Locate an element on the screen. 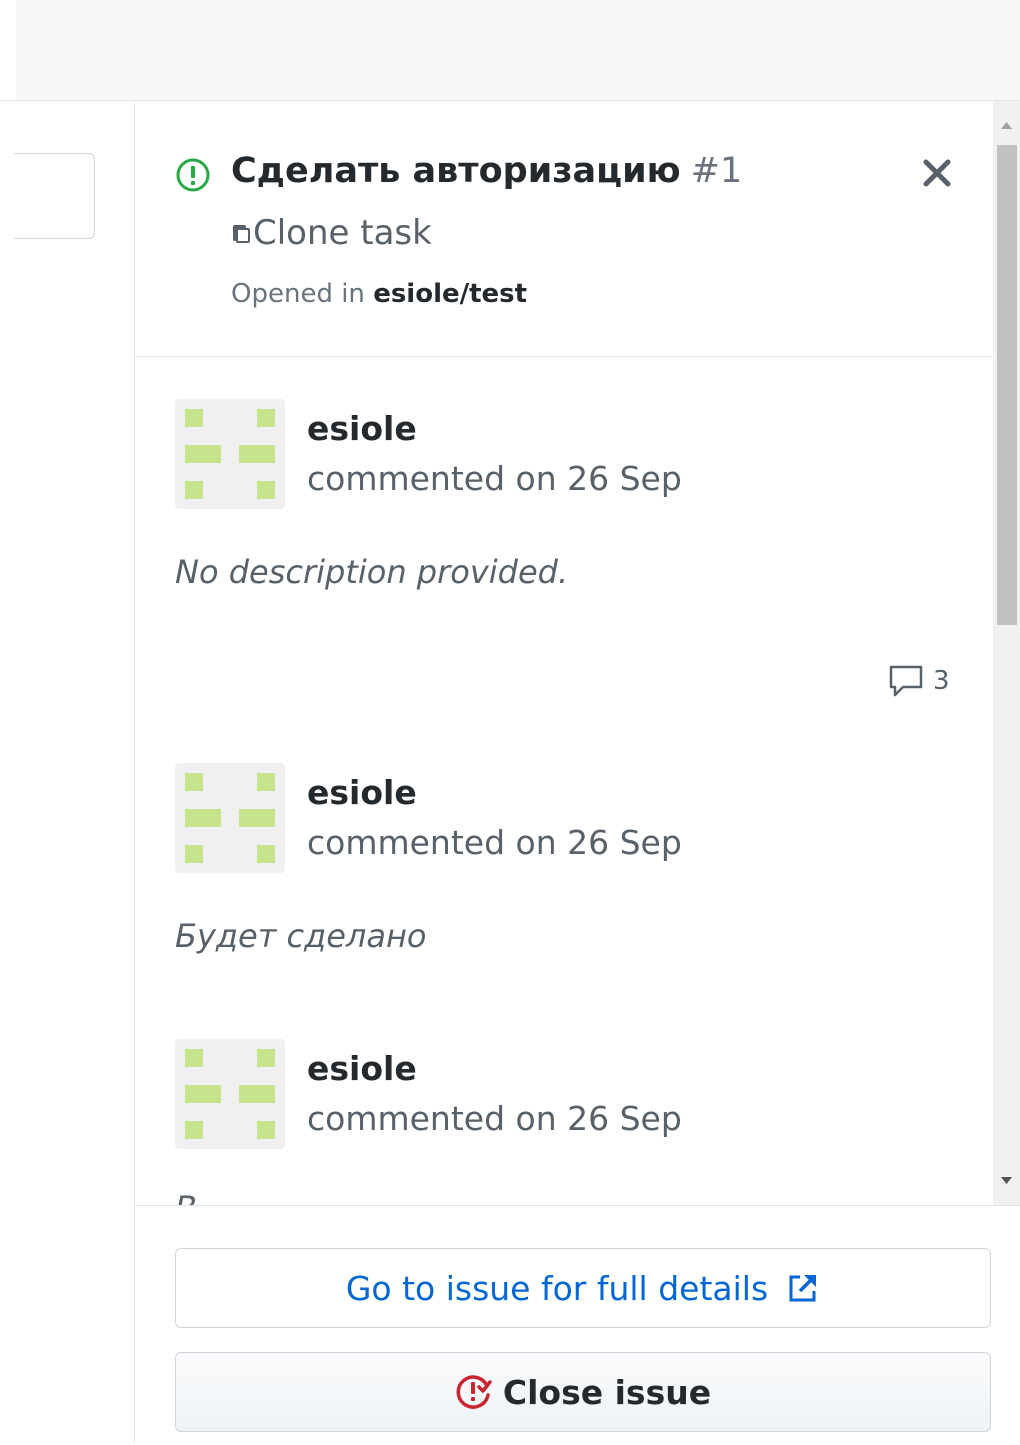 Image resolution: width=1020 pixels, height=1445 pixels. comment-body: No description provided. is located at coordinates (372, 572).